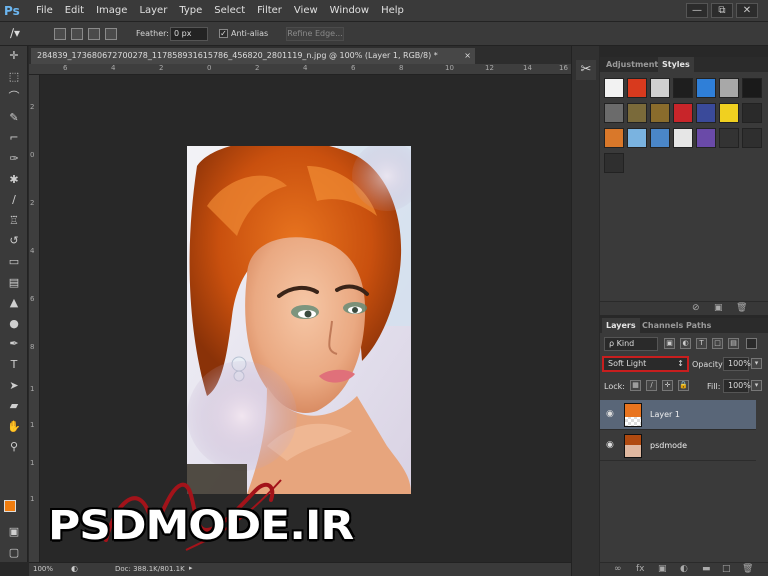 This screenshot has width=768, height=576. Describe the element at coordinates (14, 77) in the screenshot. I see `marquee-tool-icon: ⬚` at that location.